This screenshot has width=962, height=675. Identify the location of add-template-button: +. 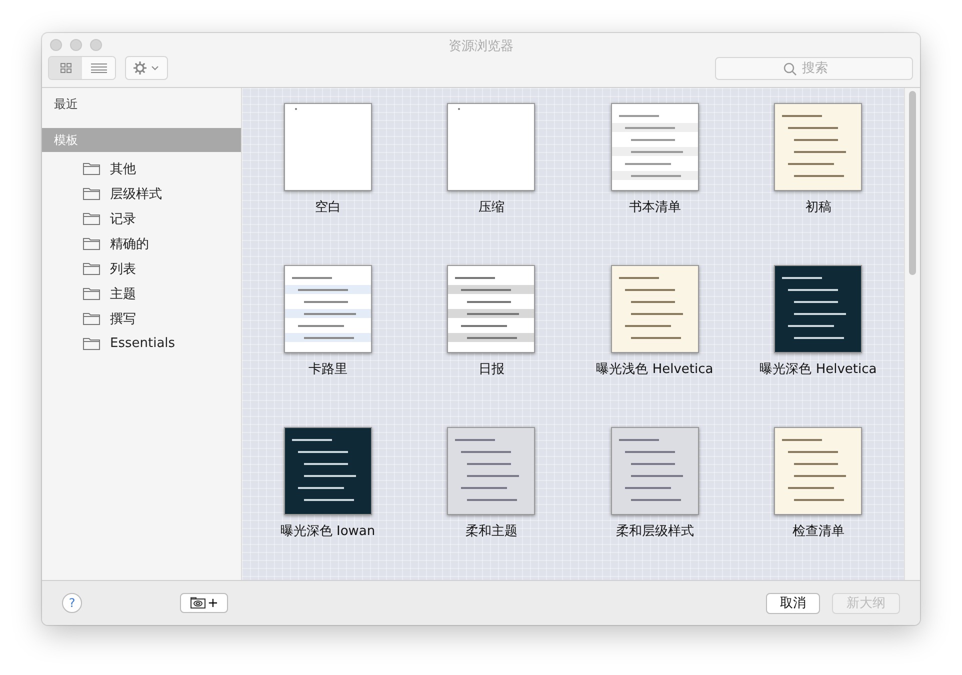
(204, 603).